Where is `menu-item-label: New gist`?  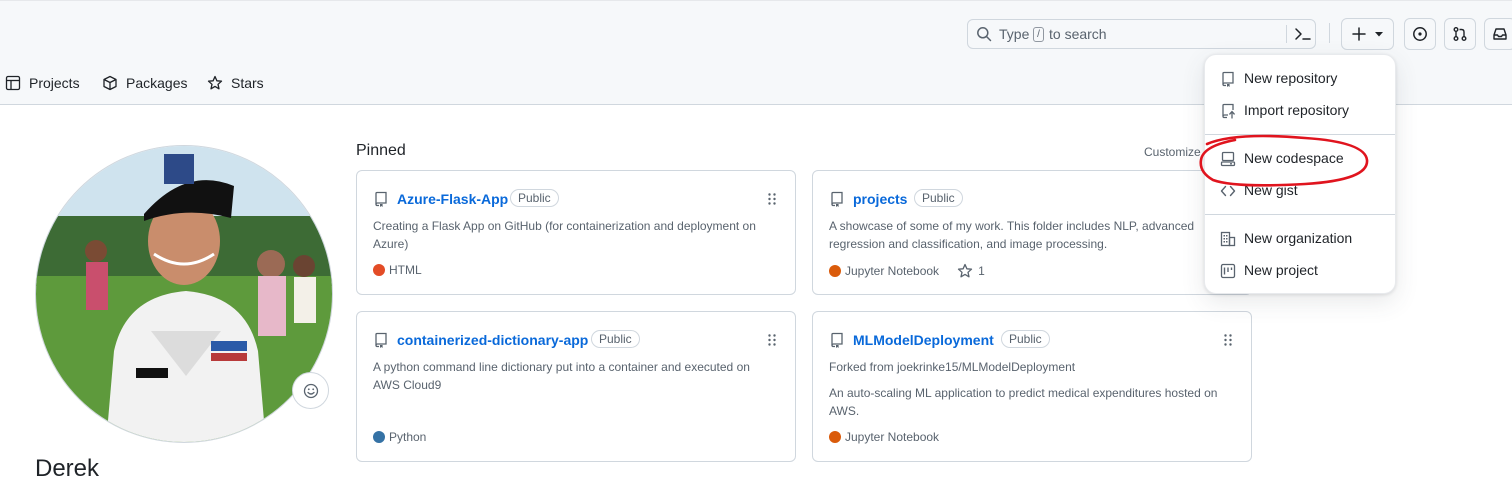
menu-item-label: New gist is located at coordinates (1271, 190).